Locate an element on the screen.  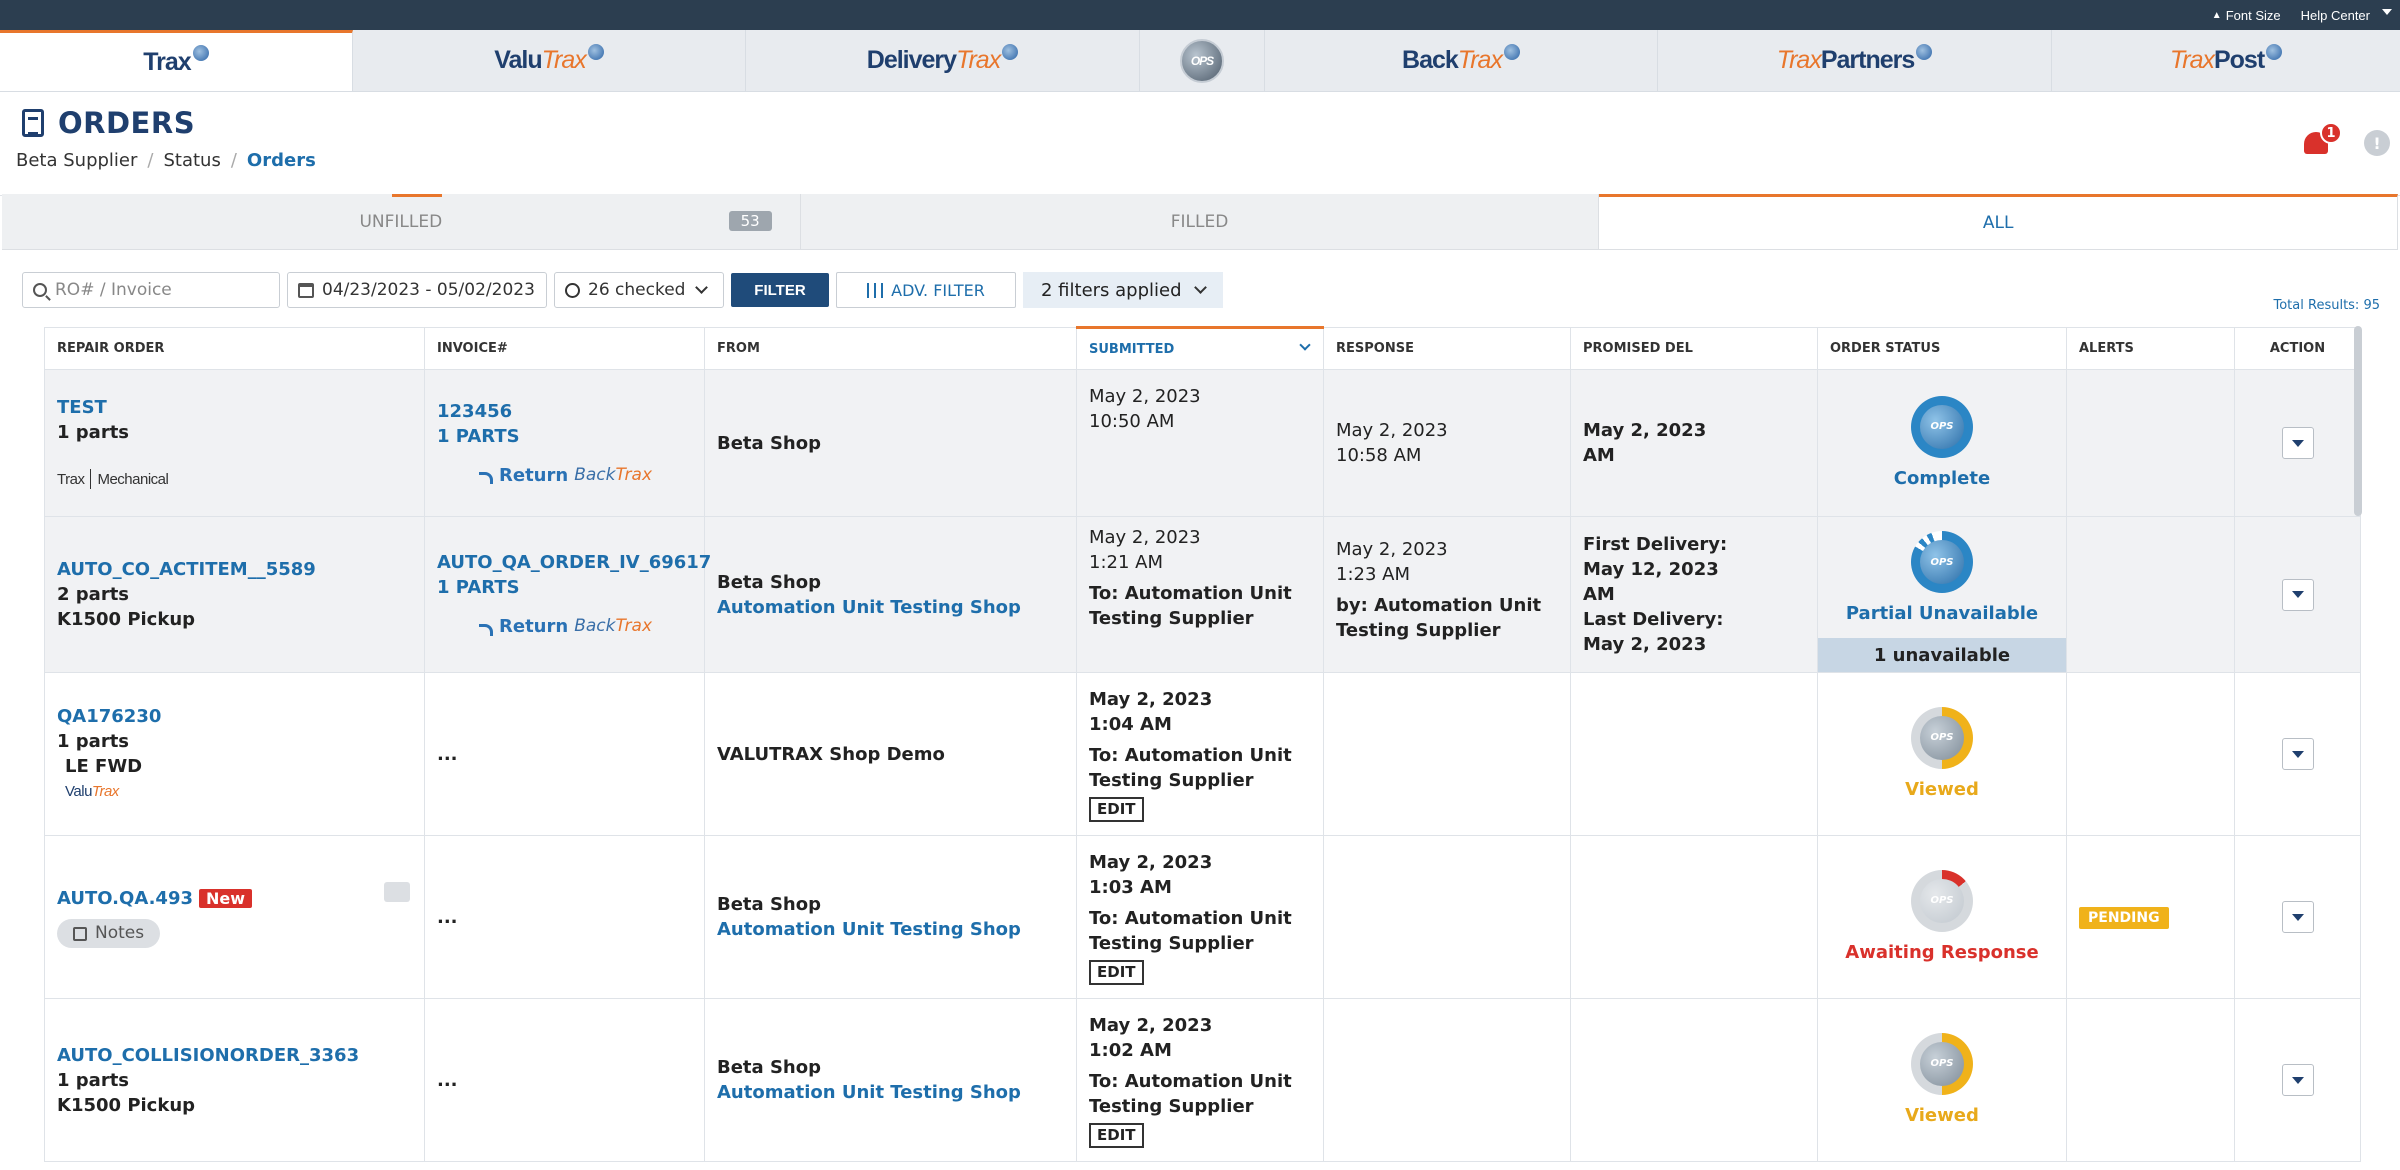
tab-deliverytrax: Delivery Trax is located at coordinates (943, 60).